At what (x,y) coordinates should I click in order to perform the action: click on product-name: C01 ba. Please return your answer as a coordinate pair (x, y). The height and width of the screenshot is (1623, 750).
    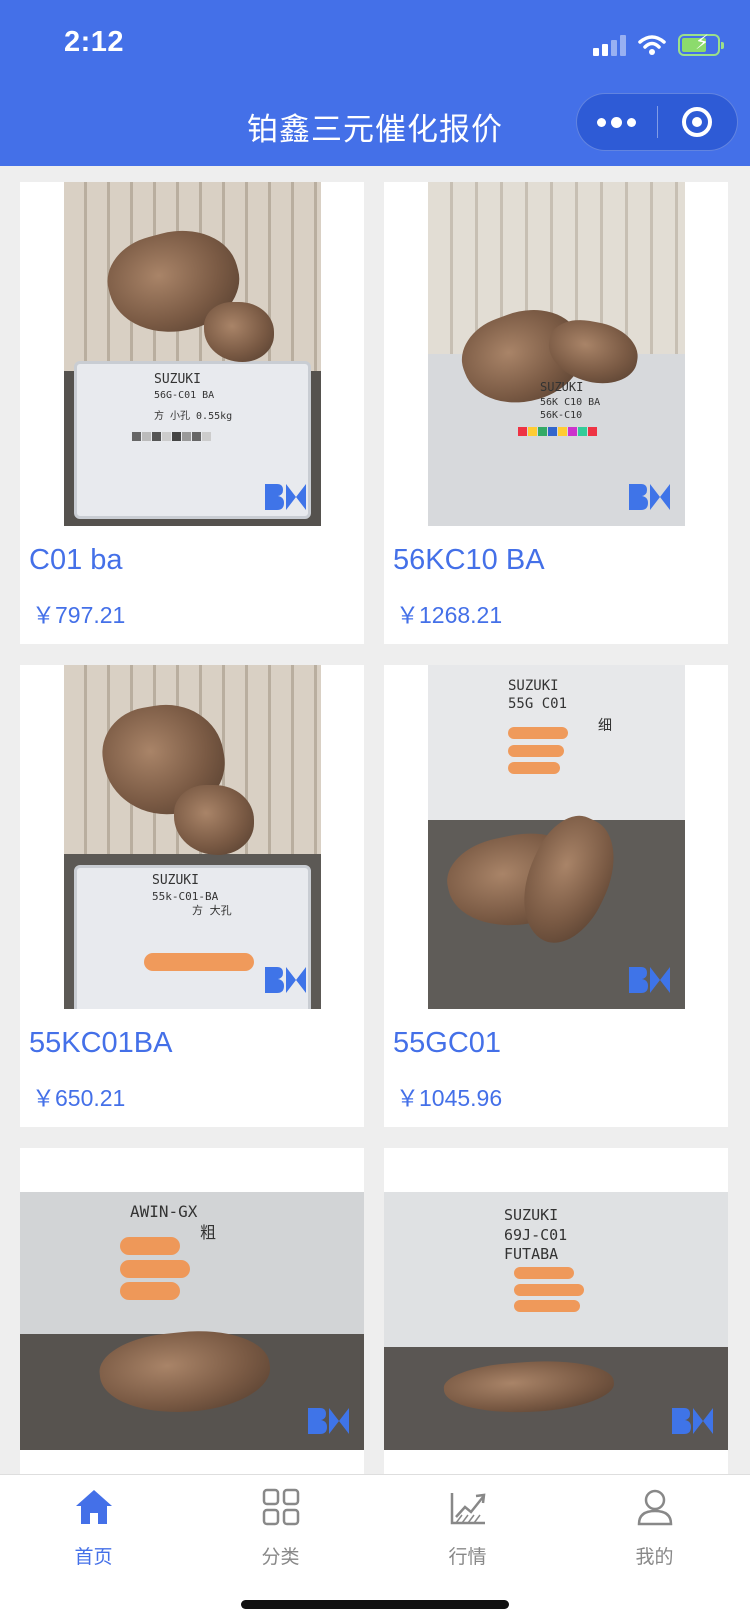
    Looking at the image, I should click on (76, 560).